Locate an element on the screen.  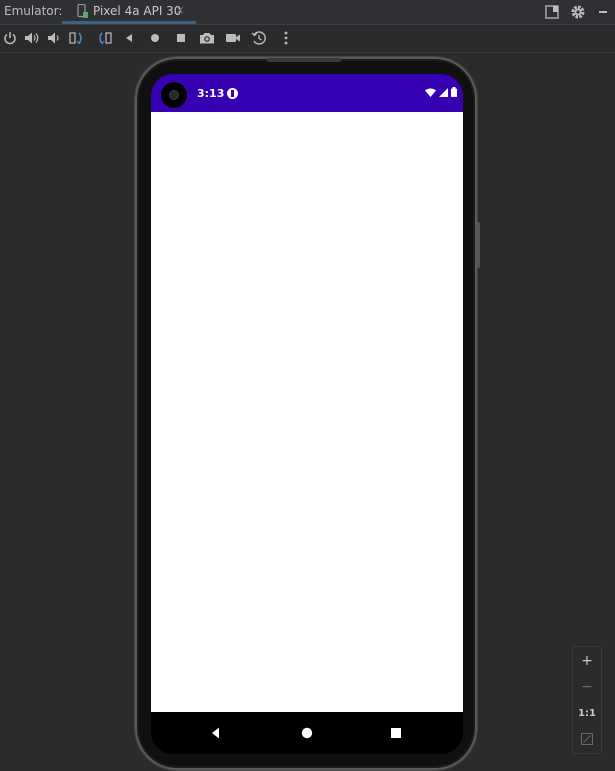
actual-size-button: 1:1 is located at coordinates (587, 713).